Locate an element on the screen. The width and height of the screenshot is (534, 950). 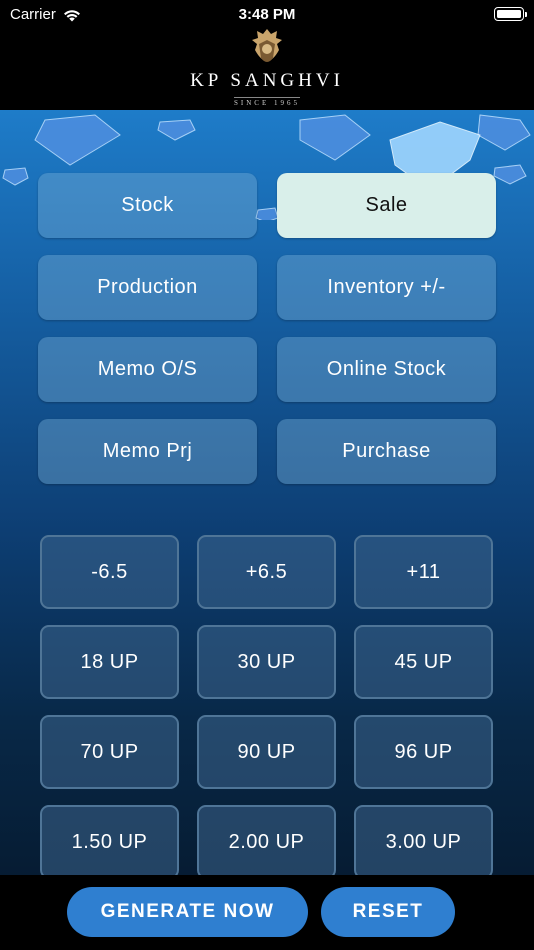
brand-since: SINCE 1965 is located at coordinates (267, 102).